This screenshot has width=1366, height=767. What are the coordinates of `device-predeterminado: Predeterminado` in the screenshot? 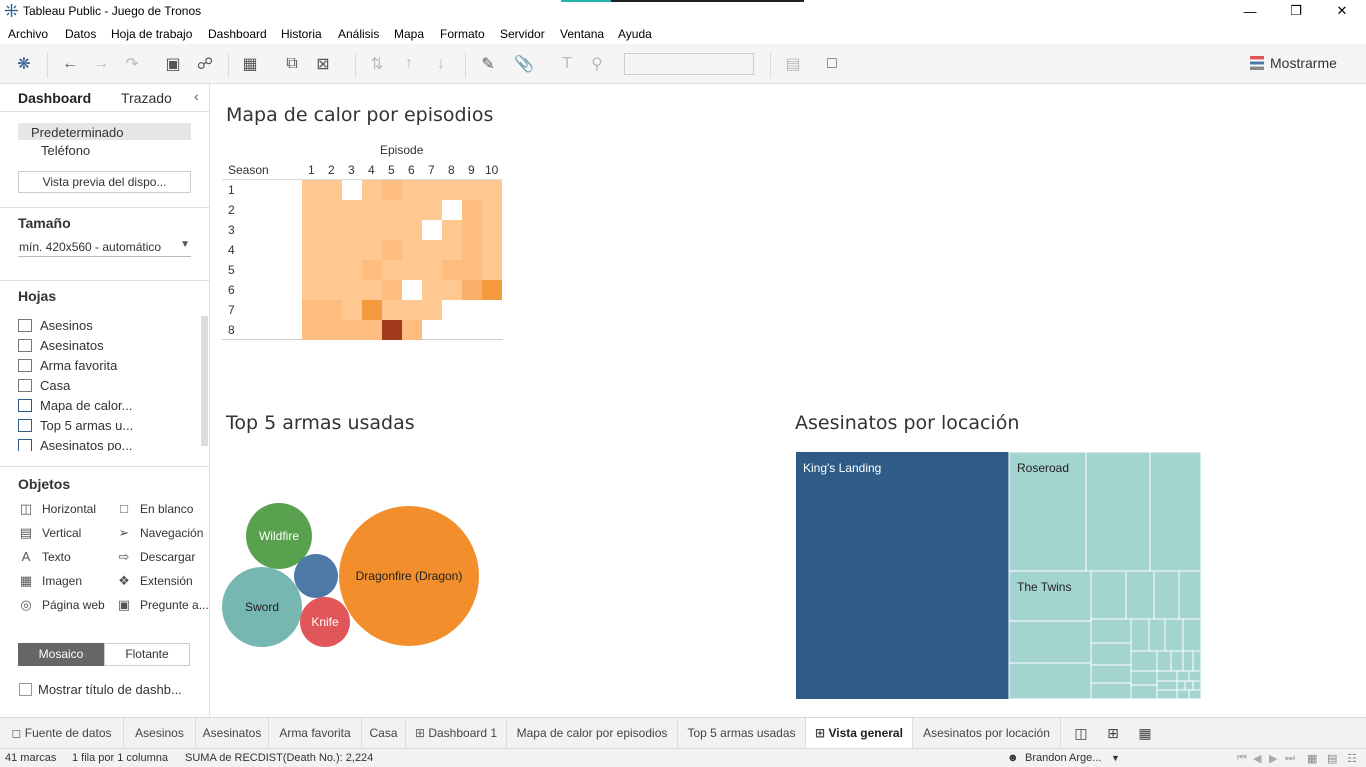 It's located at (77, 132).